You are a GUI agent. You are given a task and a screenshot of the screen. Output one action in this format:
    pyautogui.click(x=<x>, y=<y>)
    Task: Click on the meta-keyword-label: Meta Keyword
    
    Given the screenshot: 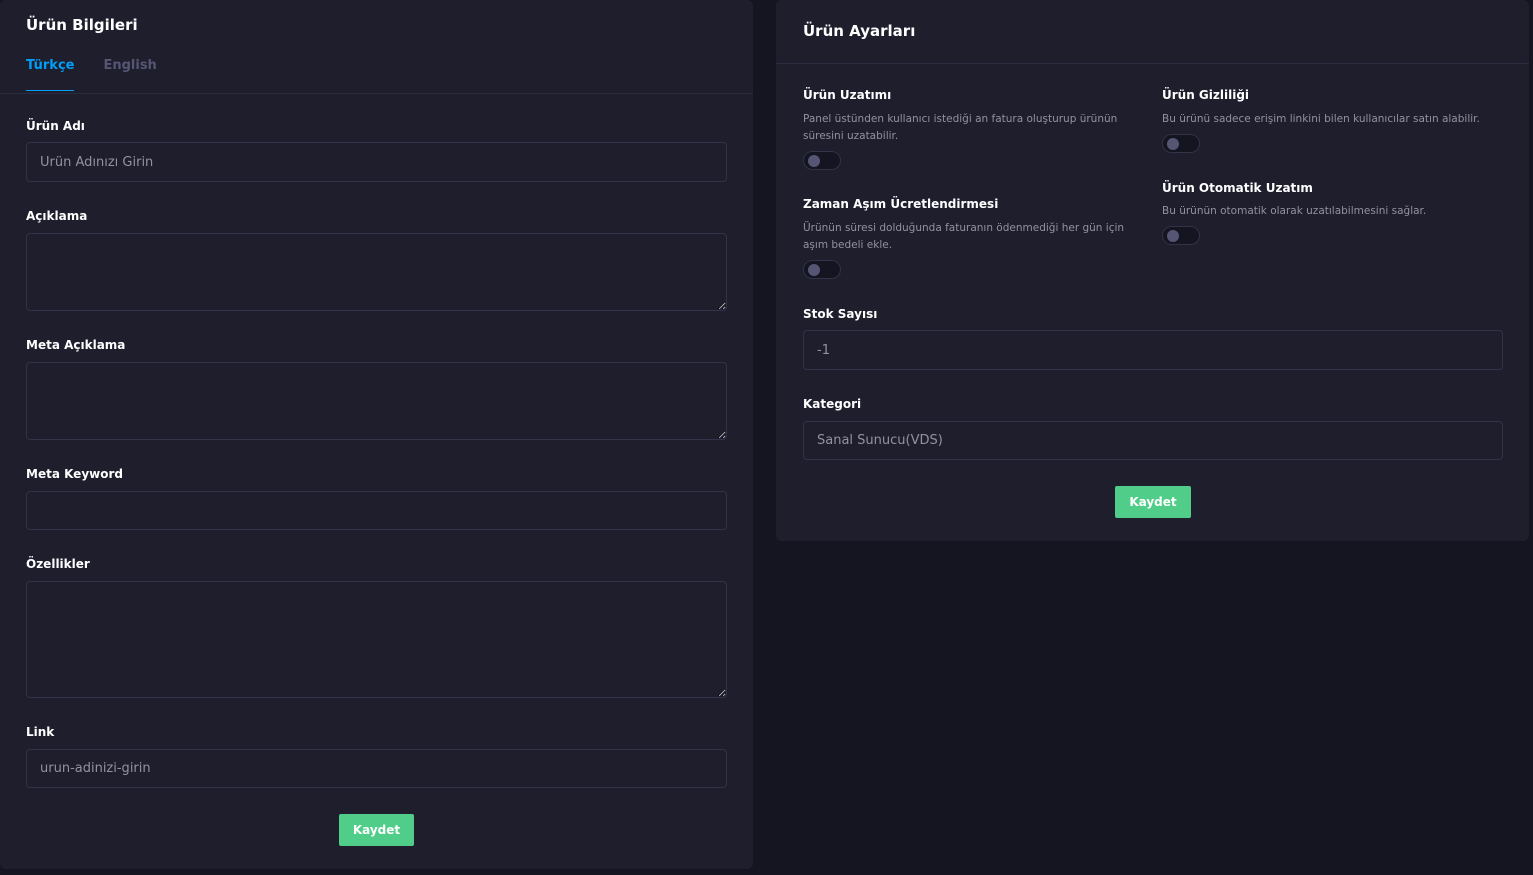 What is the action you would take?
    pyautogui.click(x=74, y=474)
    